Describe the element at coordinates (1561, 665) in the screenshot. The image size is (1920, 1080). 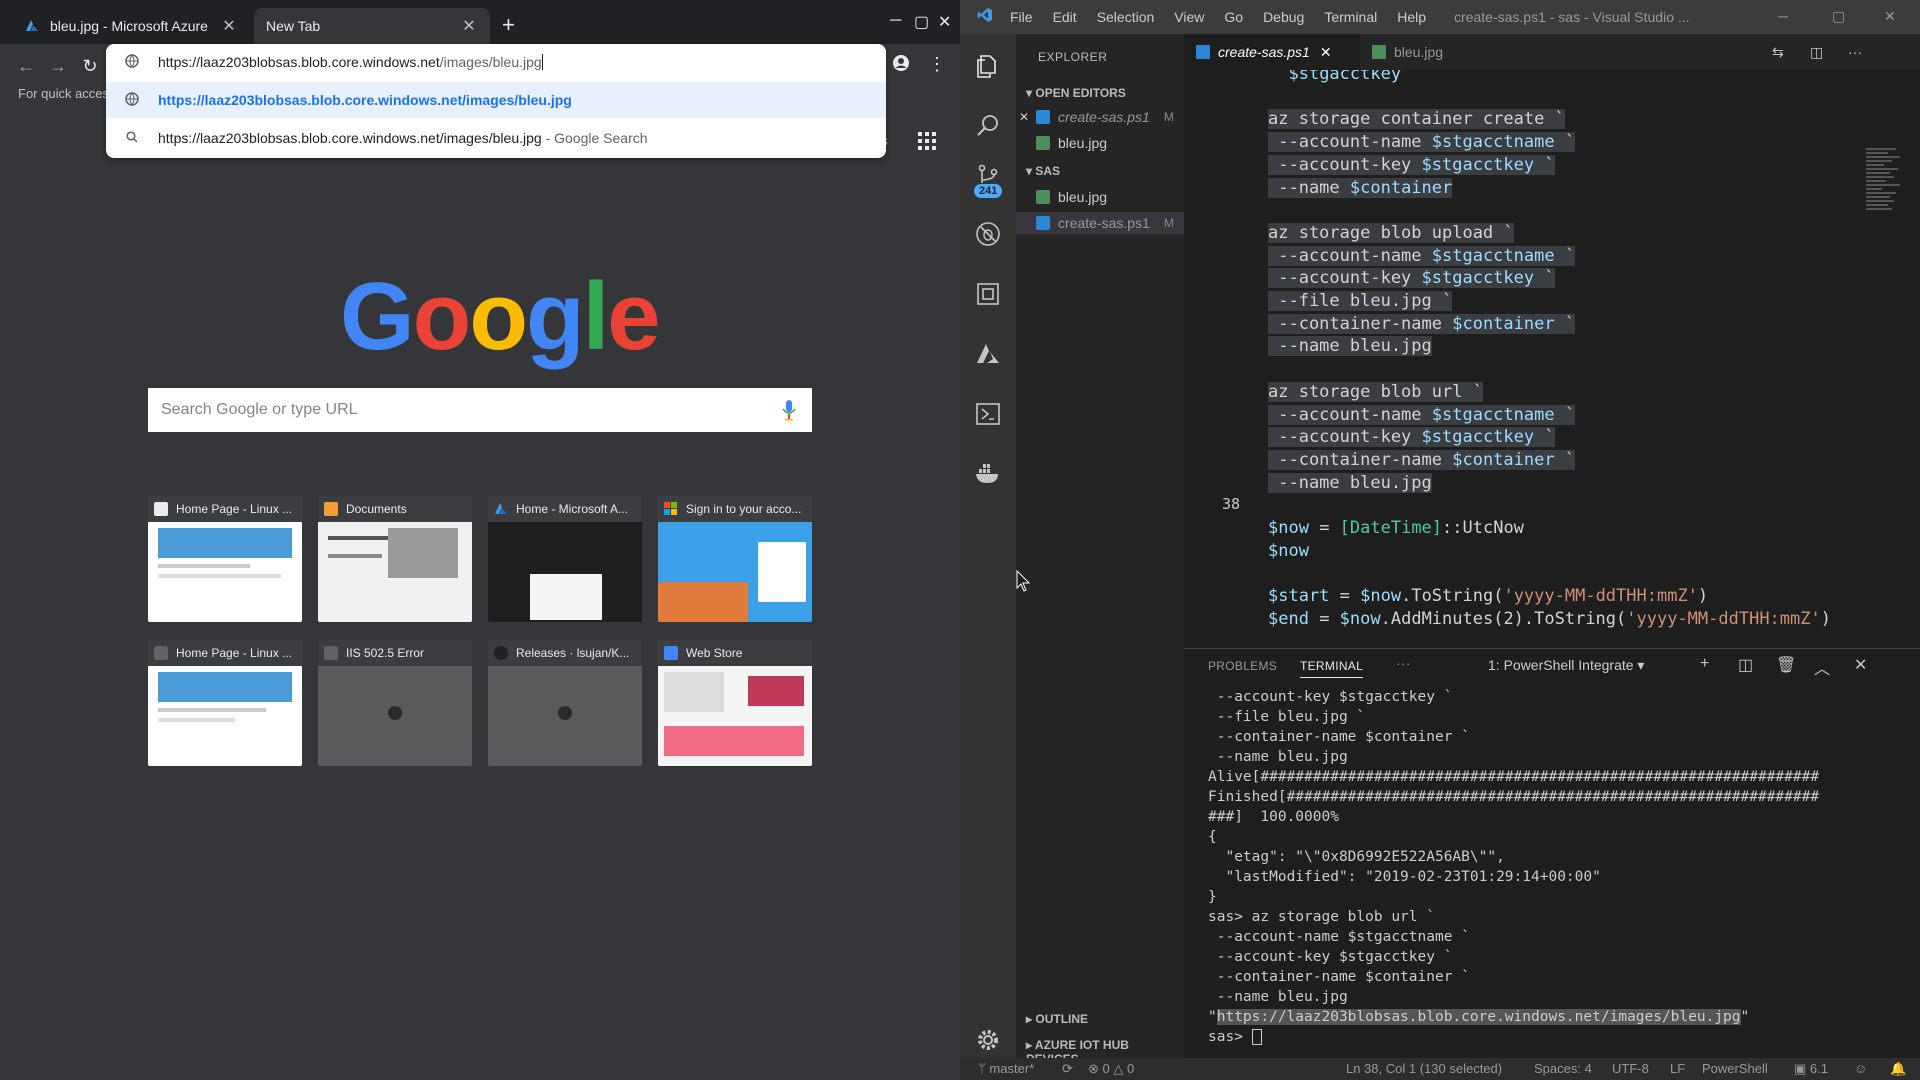
I see `terminal-select-value: 1: PowerShell Integrate` at that location.